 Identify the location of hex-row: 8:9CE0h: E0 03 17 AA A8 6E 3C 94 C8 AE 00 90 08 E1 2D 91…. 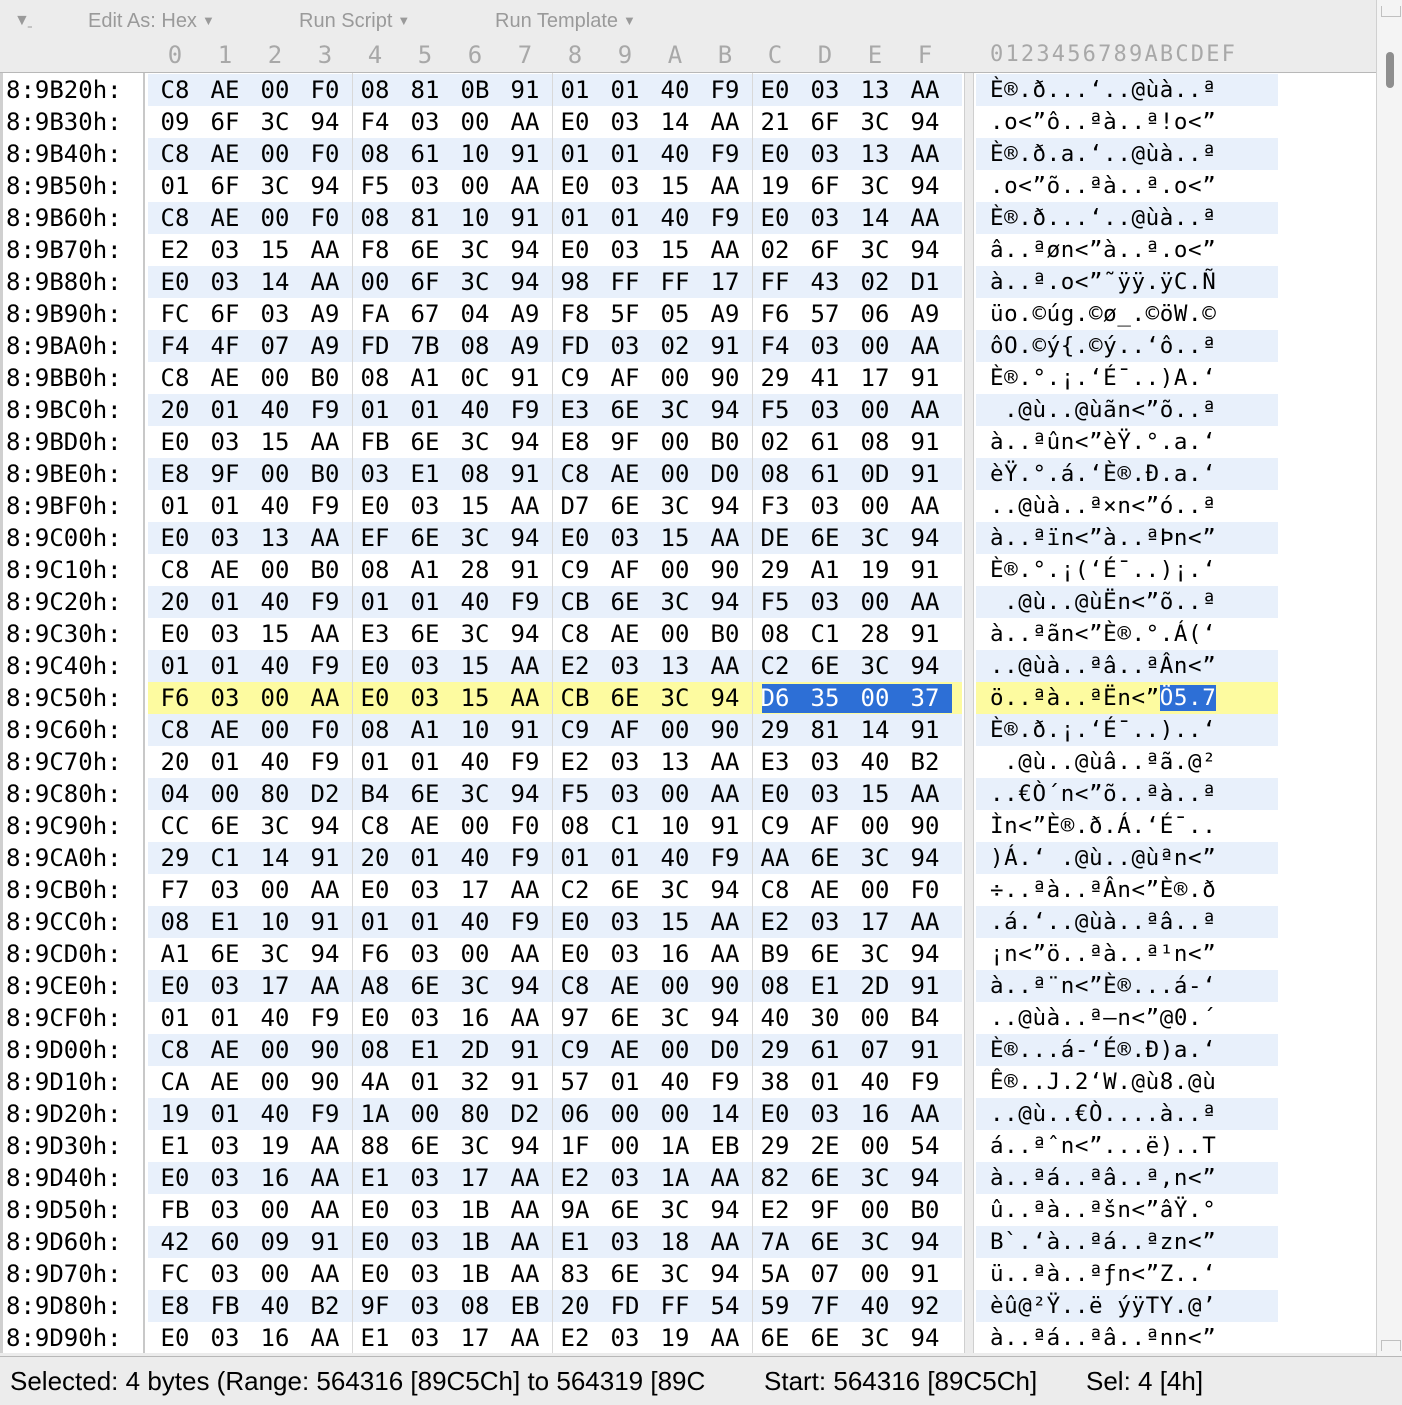
(688, 986).